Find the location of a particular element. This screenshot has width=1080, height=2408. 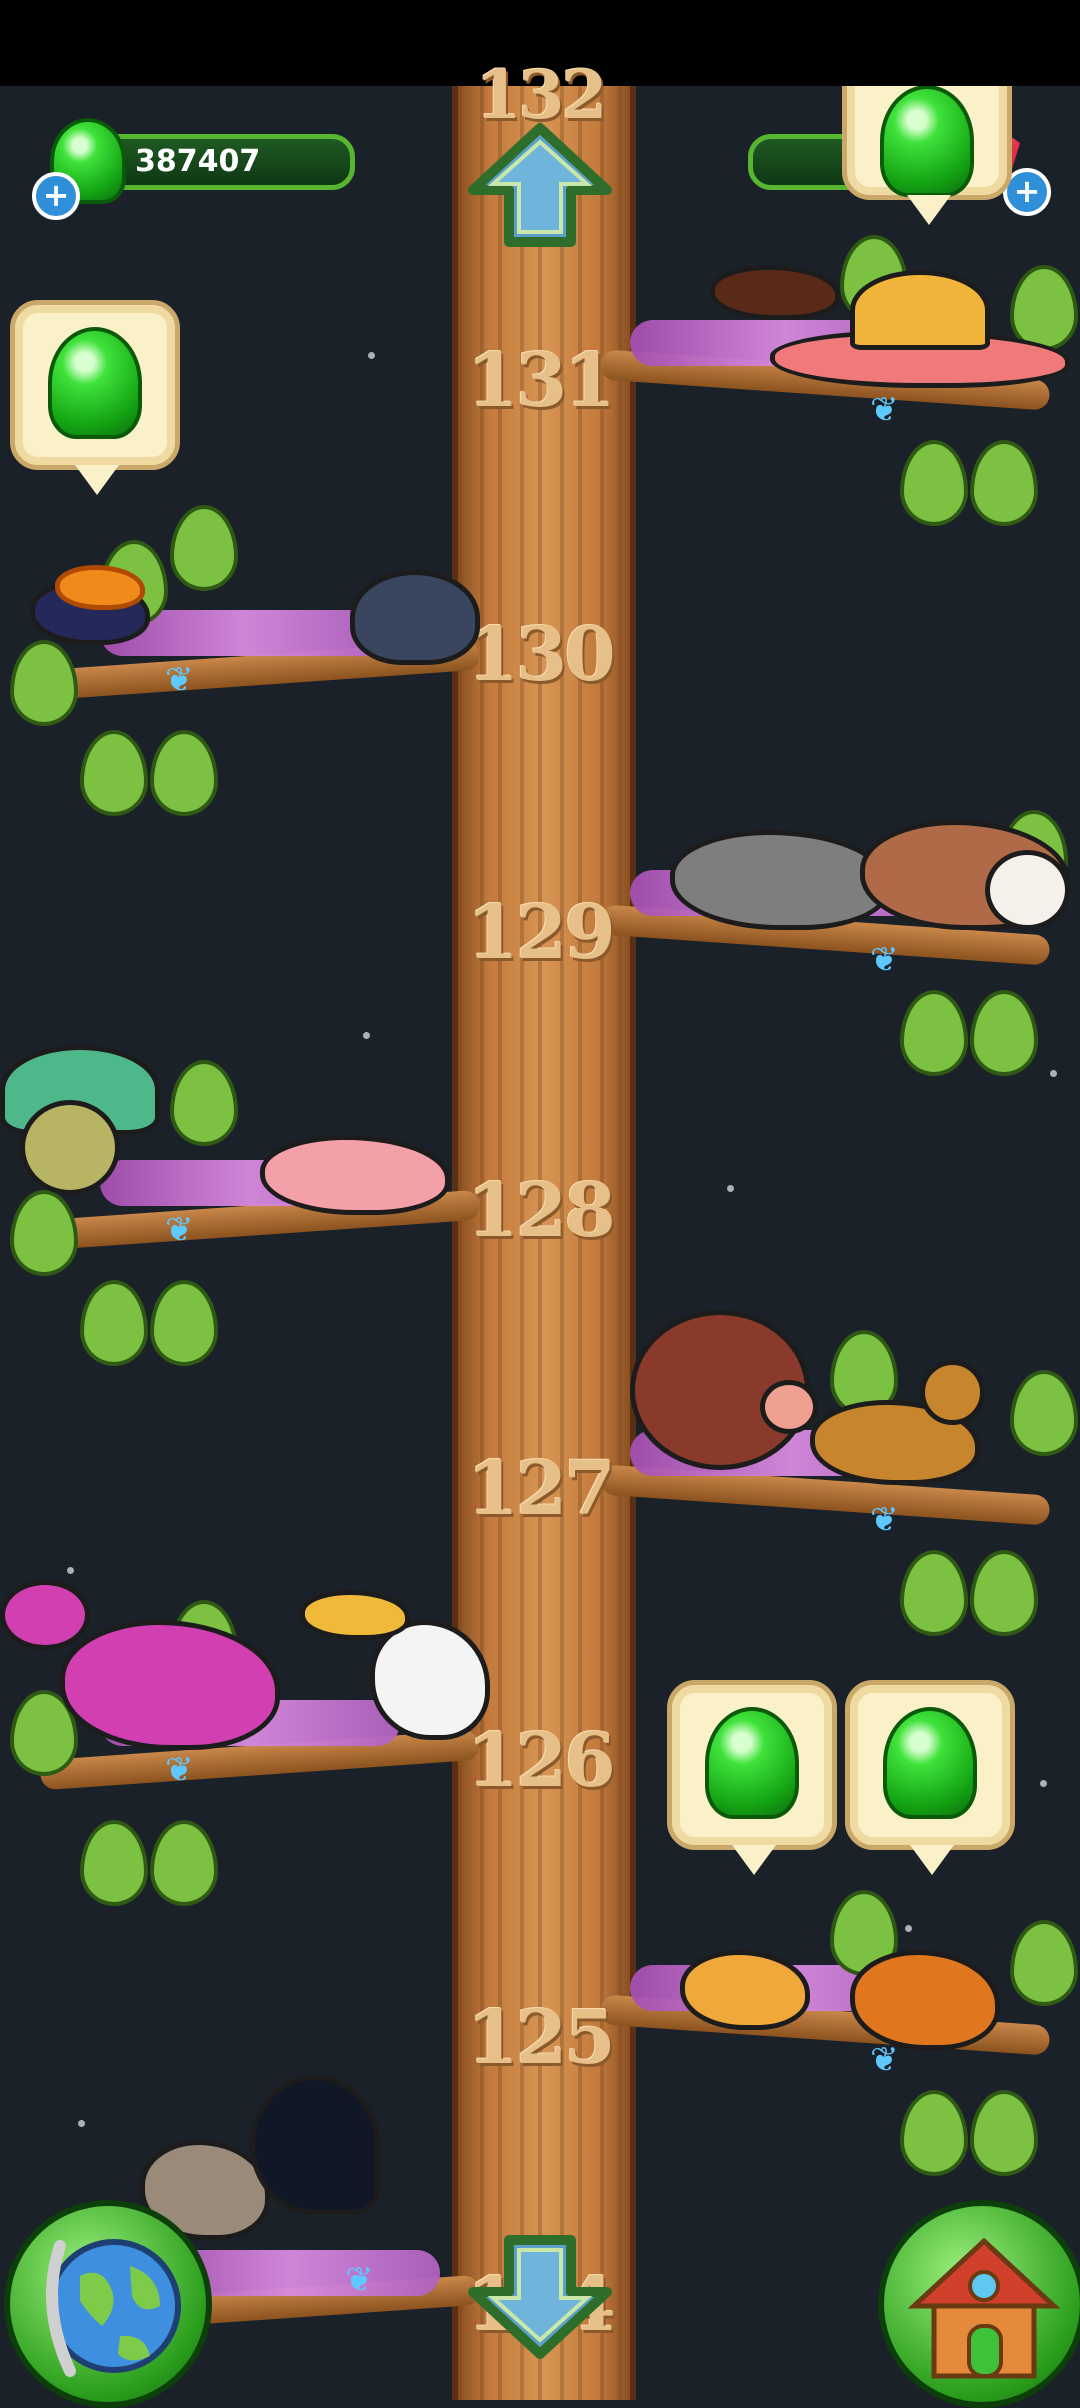

scroll-down-button is located at coordinates (540, 2297).